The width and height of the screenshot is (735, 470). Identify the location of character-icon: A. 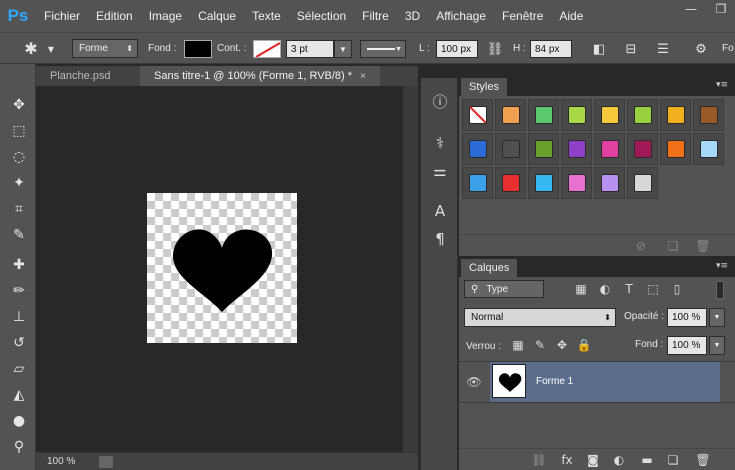
(440, 211).